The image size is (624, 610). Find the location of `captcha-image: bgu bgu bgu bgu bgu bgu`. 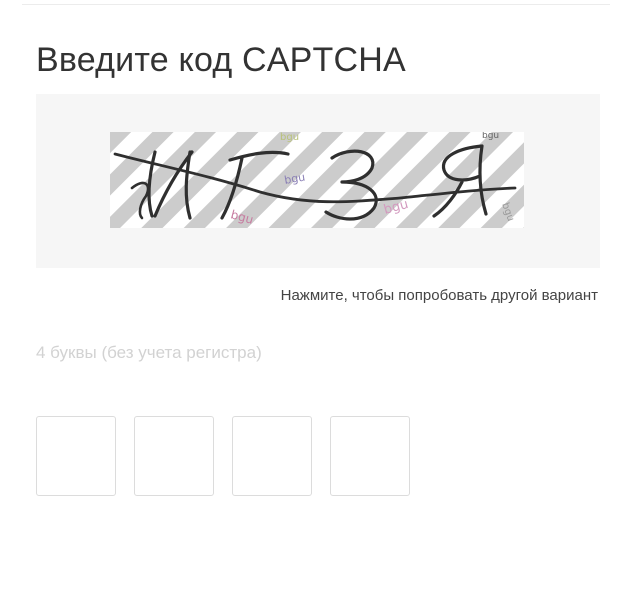

captcha-image: bgu bgu bgu bgu bgu bgu is located at coordinates (317, 180).